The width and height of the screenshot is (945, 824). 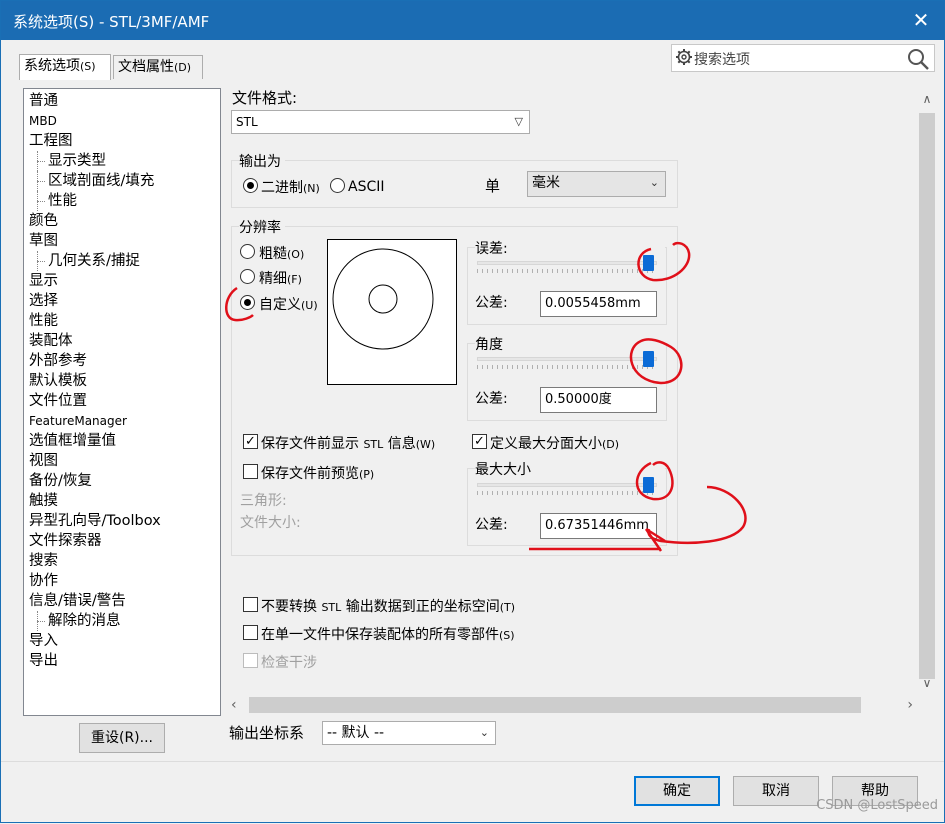 What do you see at coordinates (289, 663) in the screenshot?
I see `interference-label: 检查干涉` at bounding box center [289, 663].